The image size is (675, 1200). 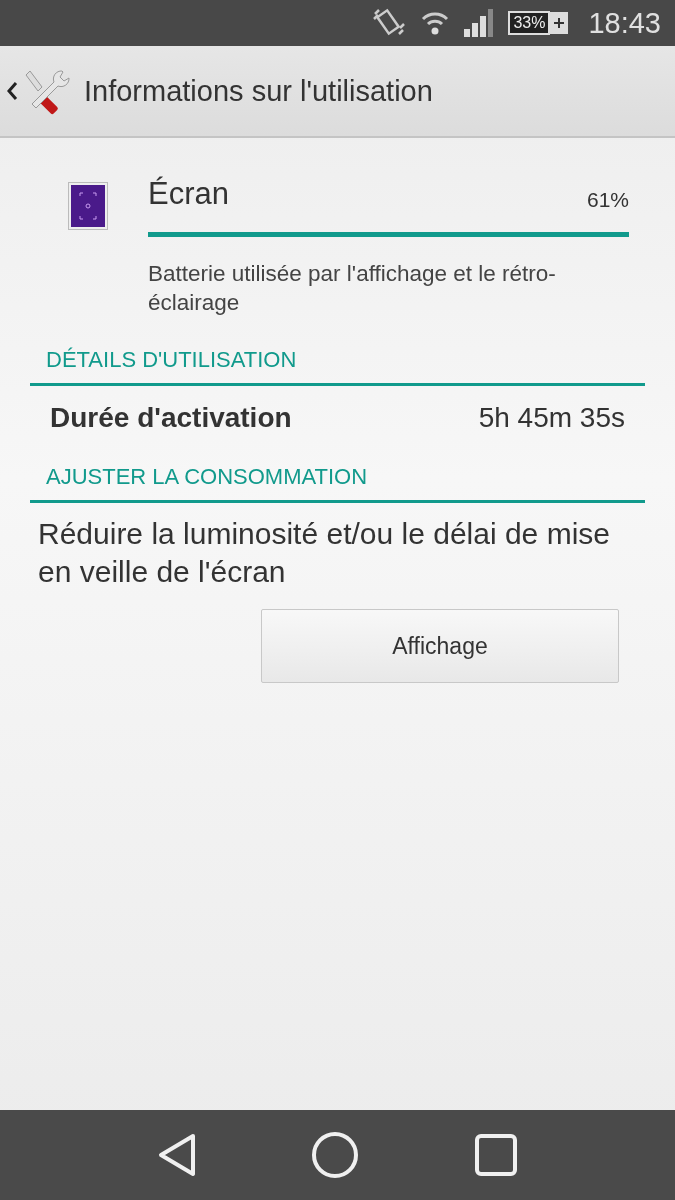 I want to click on battery-level: 33%, so click(x=529, y=23).